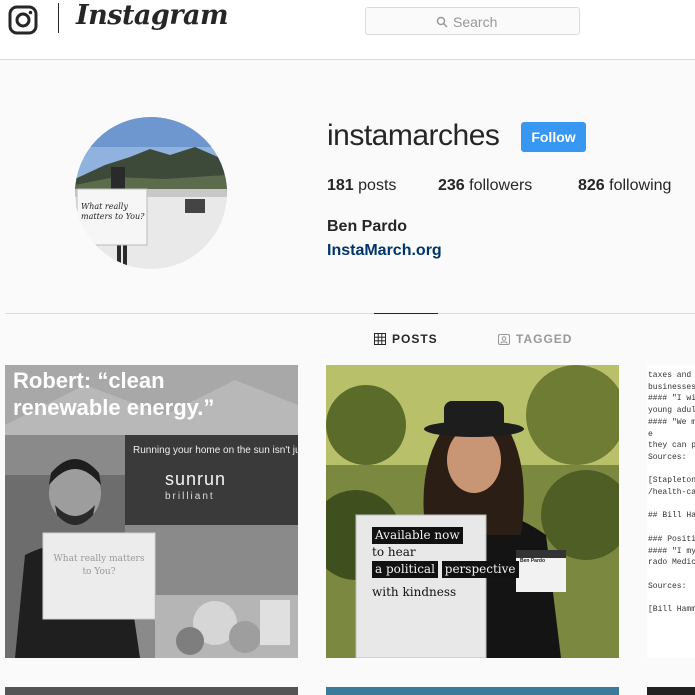 The width and height of the screenshot is (695, 695). What do you see at coordinates (670, 375) in the screenshot?
I see `post-3-text-line: taxes and lea` at bounding box center [670, 375].